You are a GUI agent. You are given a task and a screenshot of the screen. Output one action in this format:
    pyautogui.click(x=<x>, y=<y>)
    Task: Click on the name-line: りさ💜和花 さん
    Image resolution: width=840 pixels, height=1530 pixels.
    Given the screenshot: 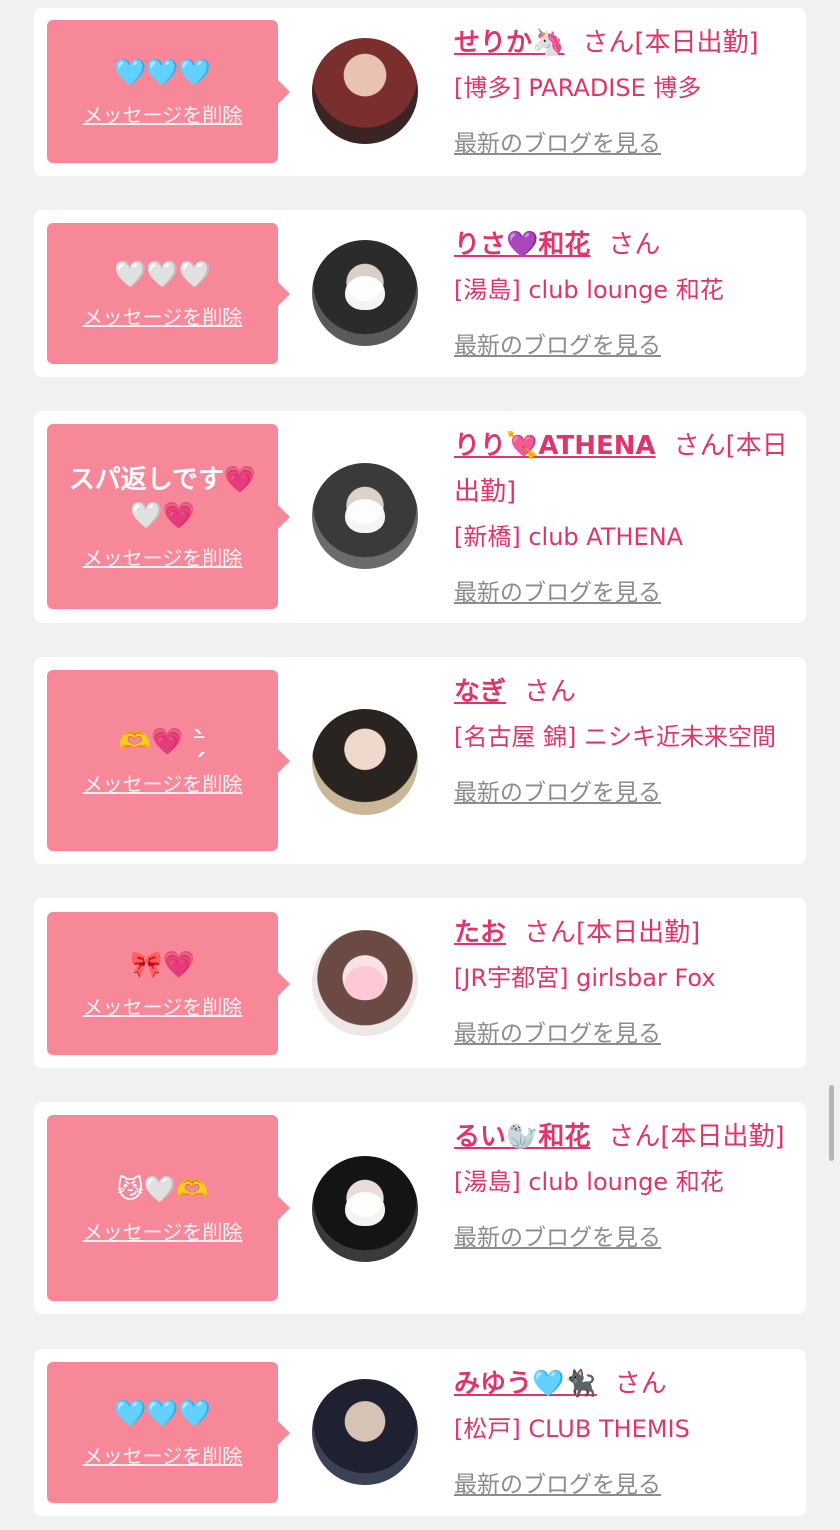 What is the action you would take?
    pyautogui.click(x=624, y=245)
    